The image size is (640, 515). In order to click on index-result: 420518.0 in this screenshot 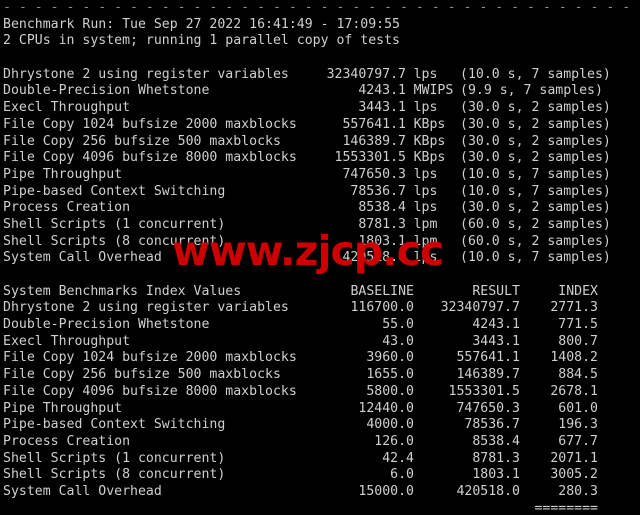, I will do `click(488, 491)`.